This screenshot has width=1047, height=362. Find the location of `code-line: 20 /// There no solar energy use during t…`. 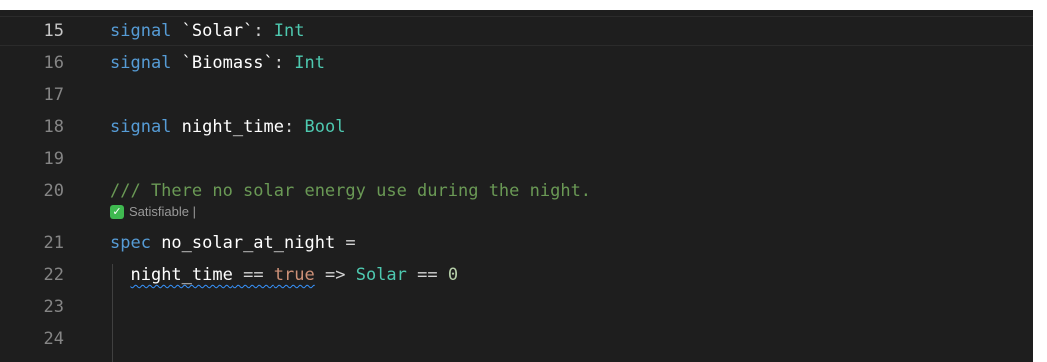

code-line: 20 /// There no solar energy use during t… is located at coordinates (516, 191).